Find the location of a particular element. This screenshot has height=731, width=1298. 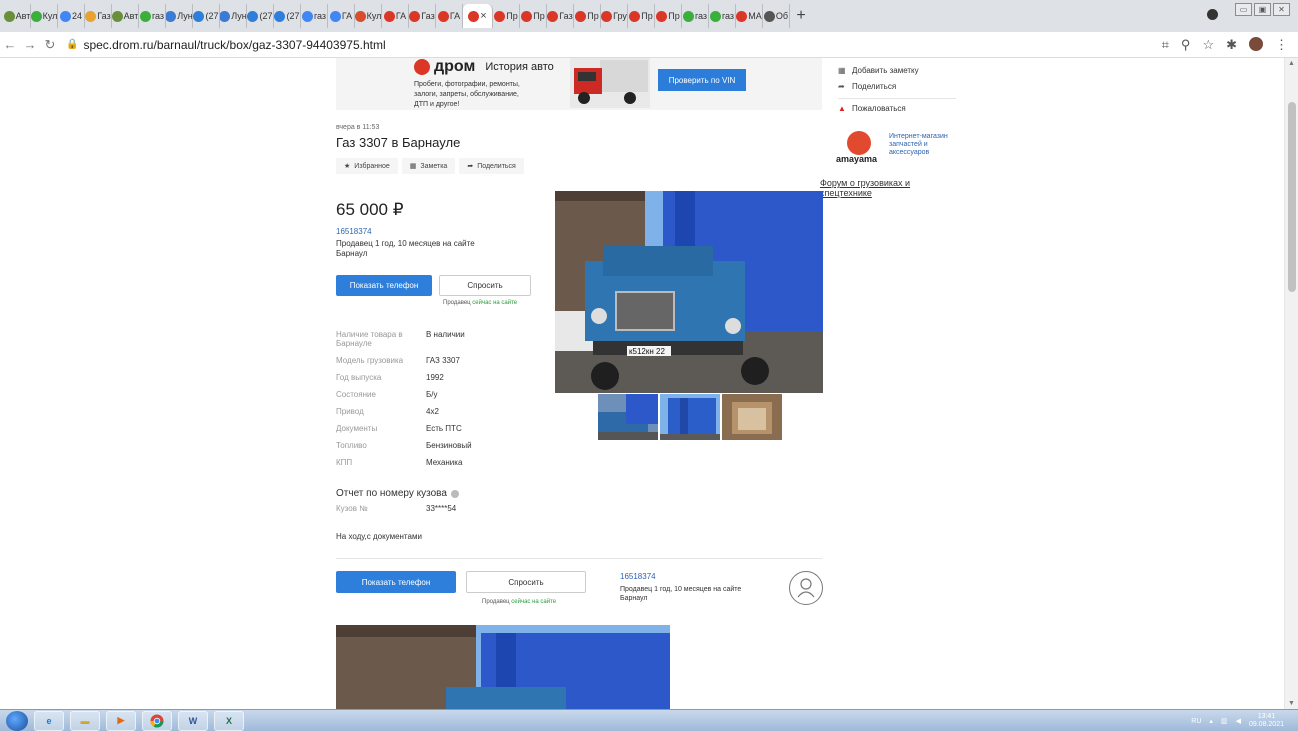

window-controls: ▭ ▣ ✕ is located at coordinates (1262, 9).